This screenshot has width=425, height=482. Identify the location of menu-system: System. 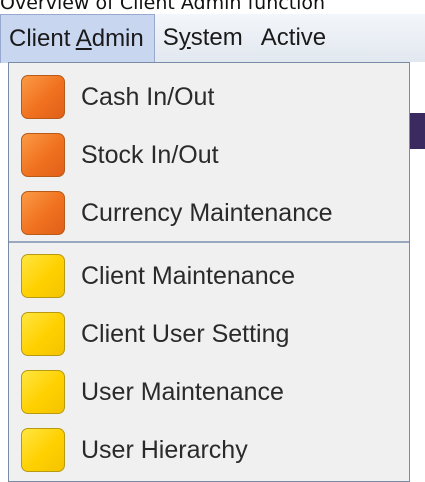
(204, 38).